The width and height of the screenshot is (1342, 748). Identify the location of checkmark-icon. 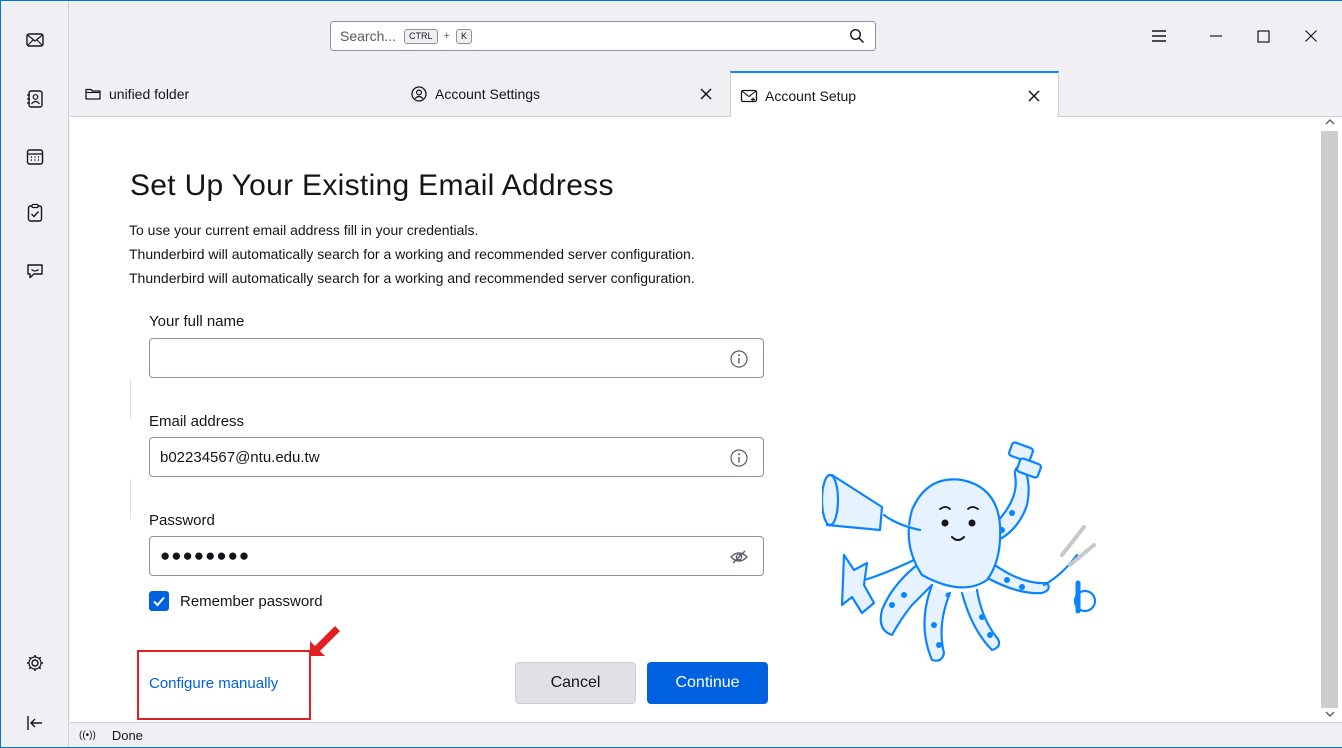
(159, 601).